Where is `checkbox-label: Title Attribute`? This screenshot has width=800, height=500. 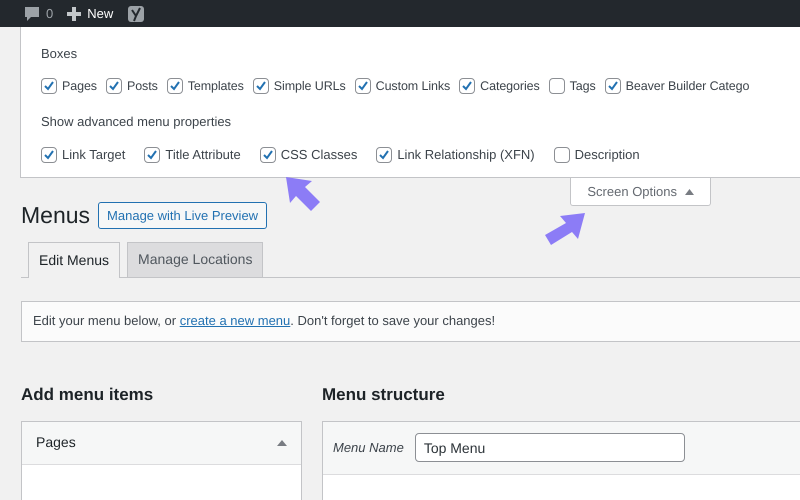 checkbox-label: Title Attribute is located at coordinates (203, 155).